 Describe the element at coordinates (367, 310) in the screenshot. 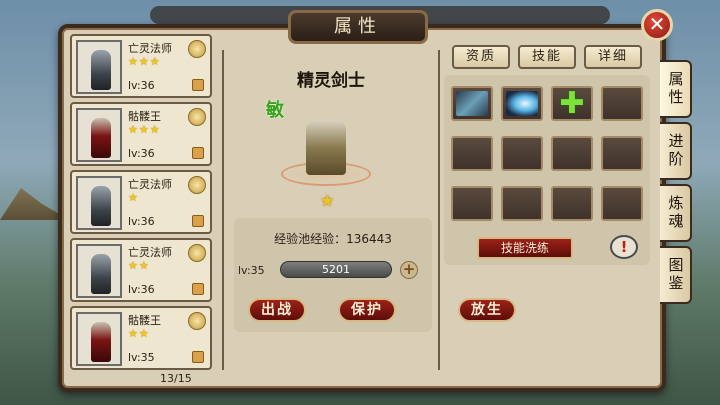

I see `protect-button: 保护` at that location.